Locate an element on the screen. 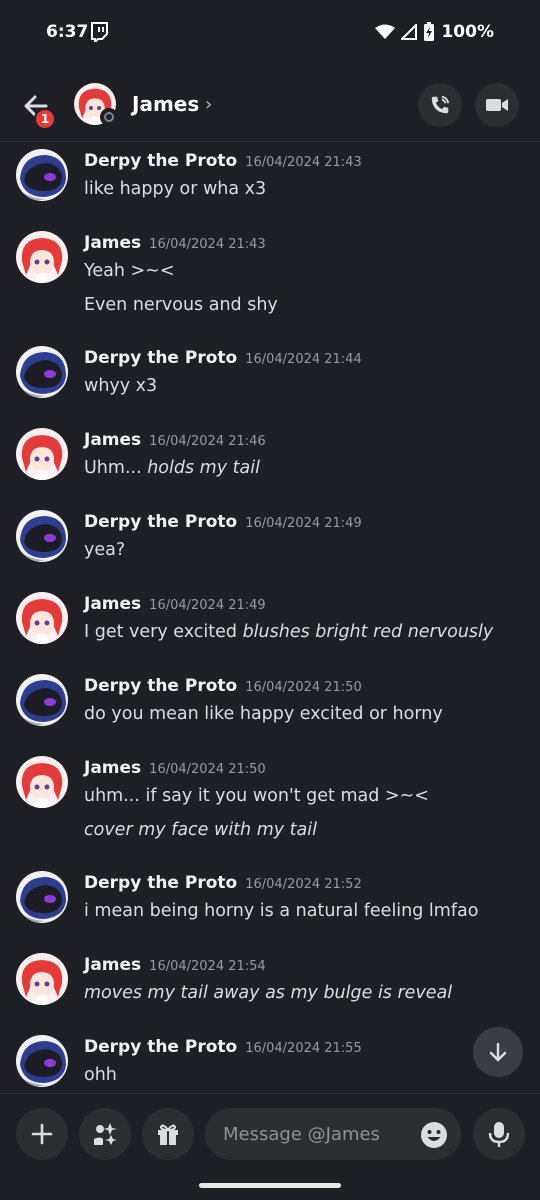  message-text: Even nervous and shy is located at coordinates (181, 305).